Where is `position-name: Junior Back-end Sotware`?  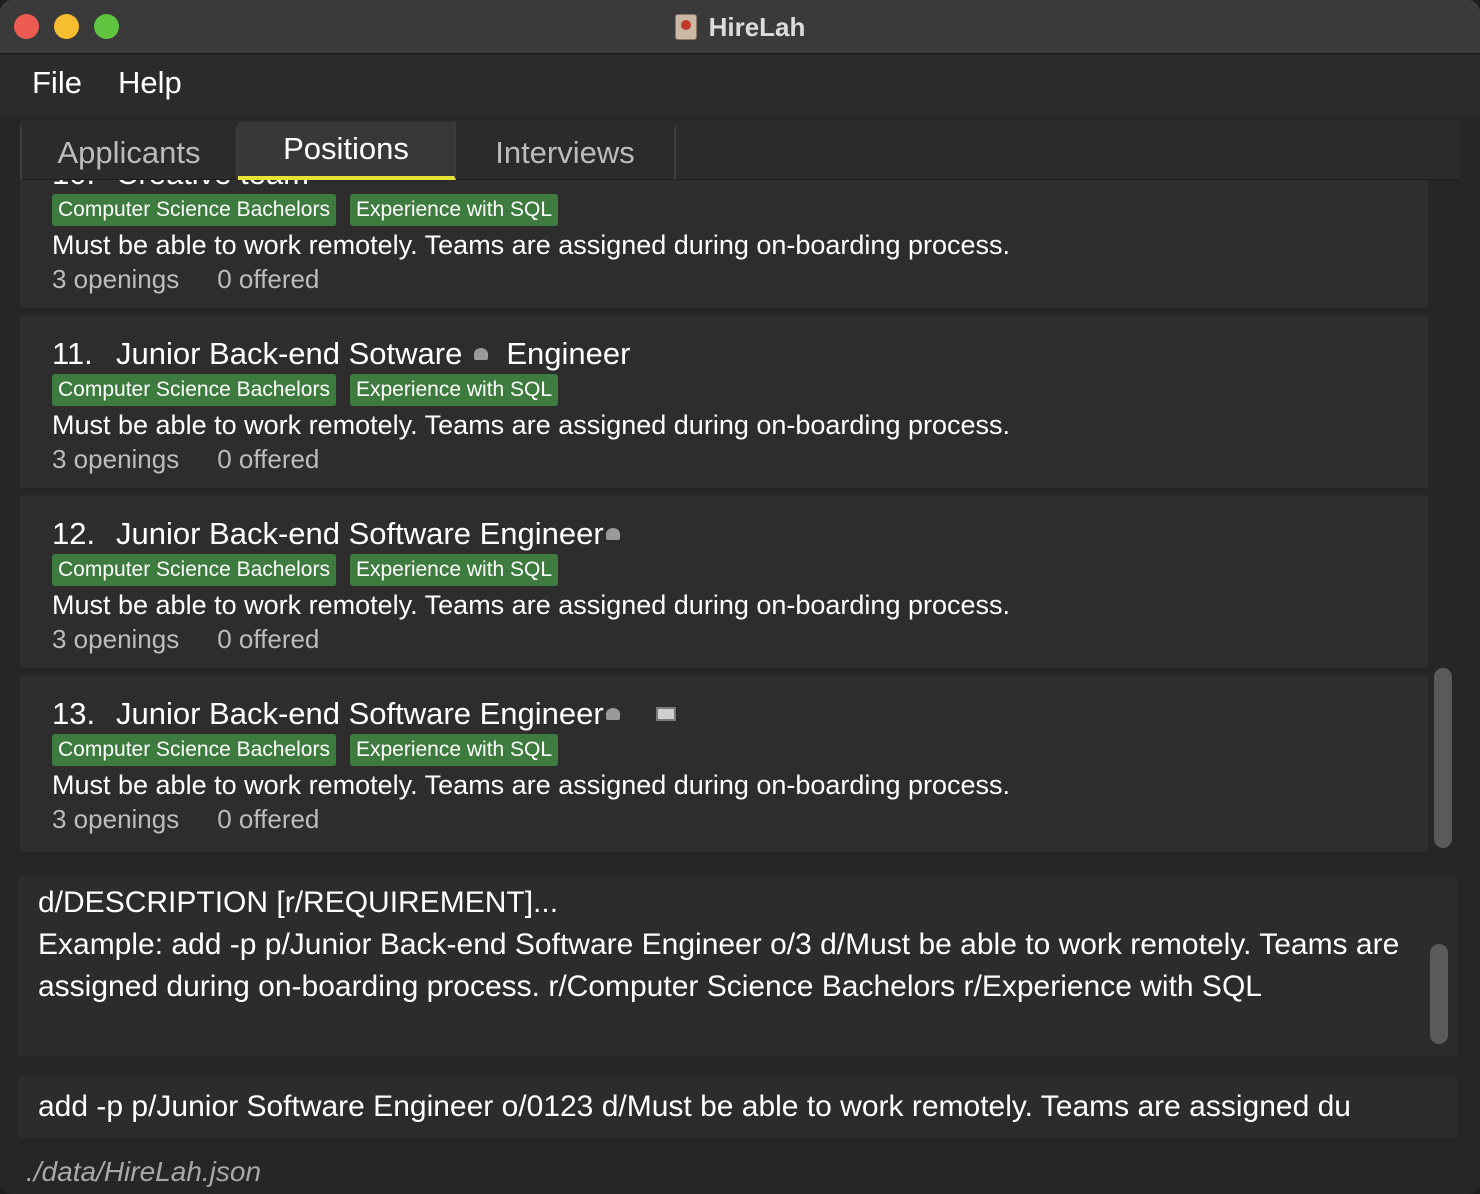
position-name: Junior Back-end Sotware is located at coordinates (289, 353).